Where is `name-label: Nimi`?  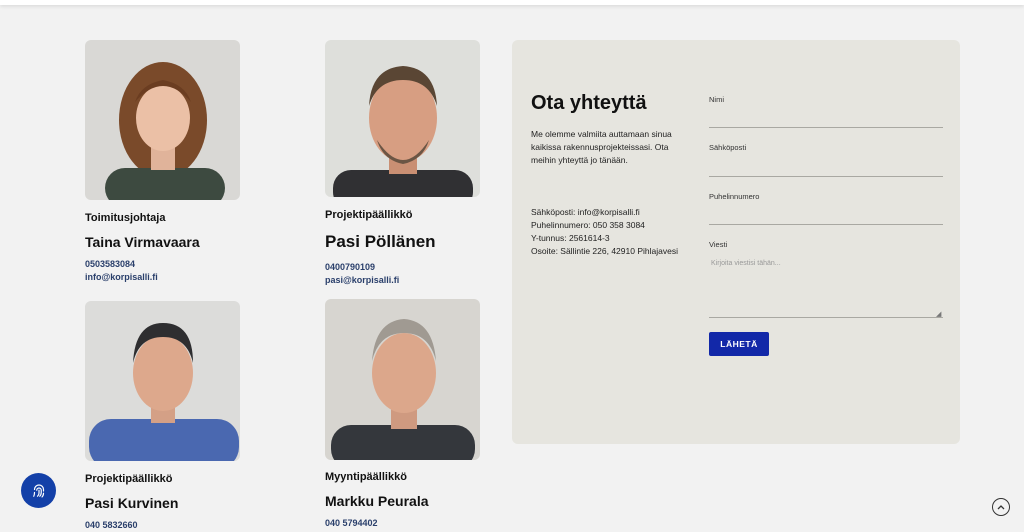 name-label: Nimi is located at coordinates (716, 99).